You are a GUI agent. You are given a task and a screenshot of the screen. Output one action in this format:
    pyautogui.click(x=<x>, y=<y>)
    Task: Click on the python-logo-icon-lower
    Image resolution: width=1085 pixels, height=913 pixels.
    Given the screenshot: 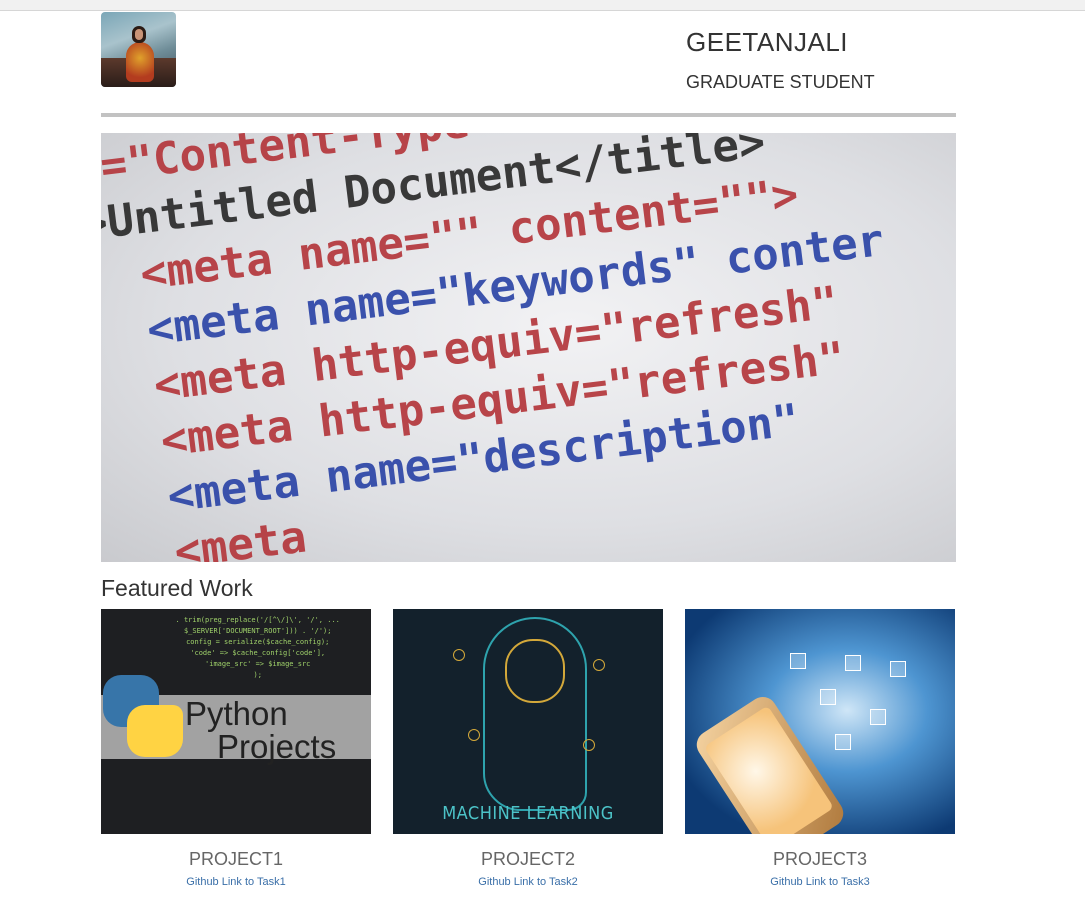 What is the action you would take?
    pyautogui.click(x=155, y=731)
    